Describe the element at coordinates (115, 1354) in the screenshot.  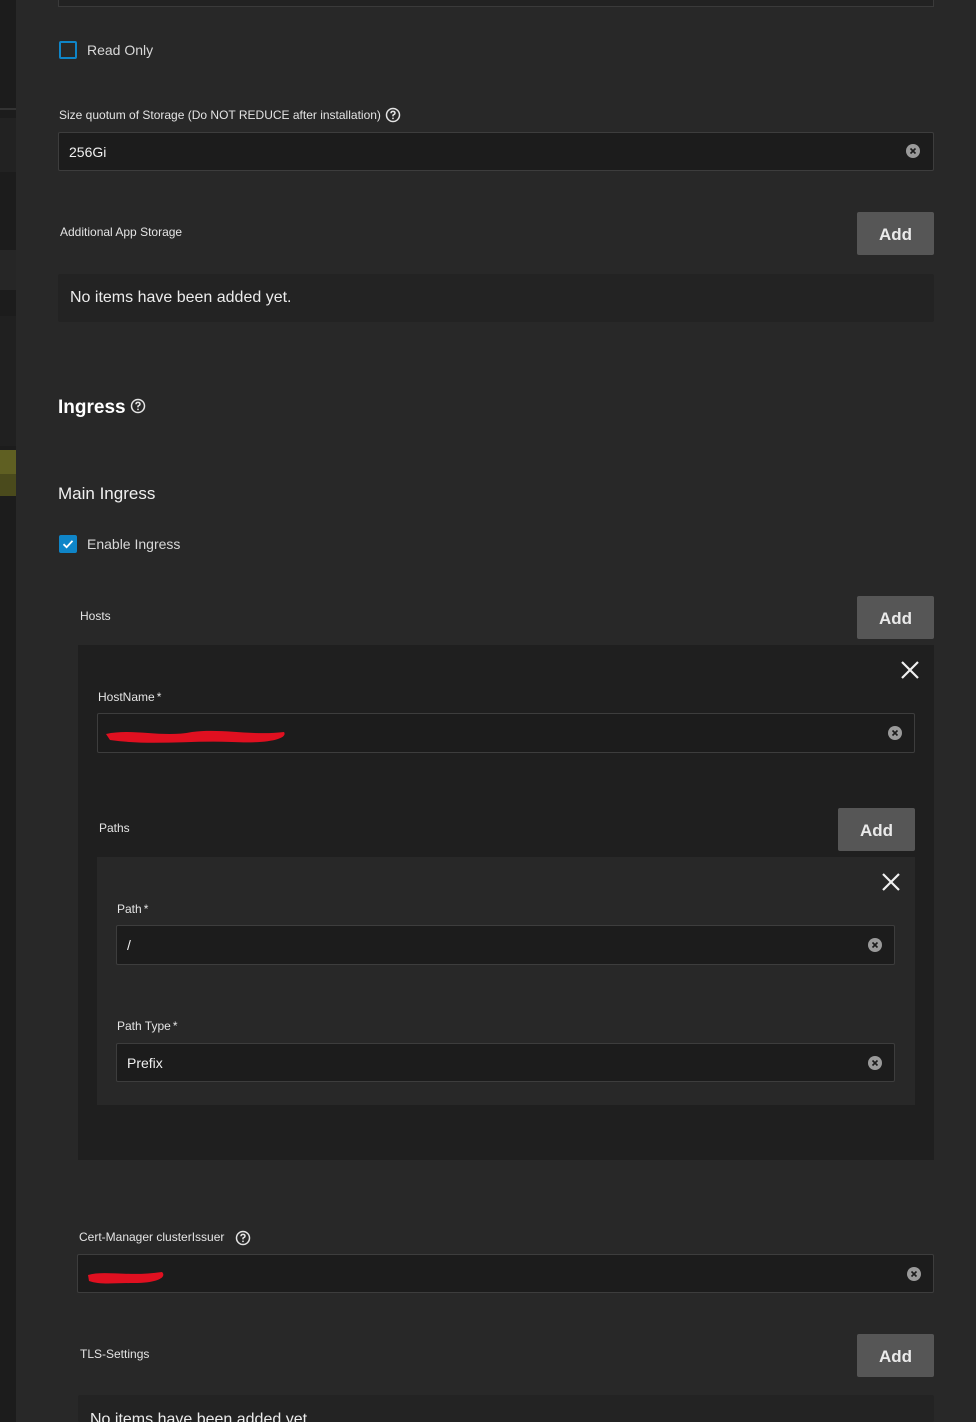
I see `tls-settings-label: TLS-Settings` at that location.